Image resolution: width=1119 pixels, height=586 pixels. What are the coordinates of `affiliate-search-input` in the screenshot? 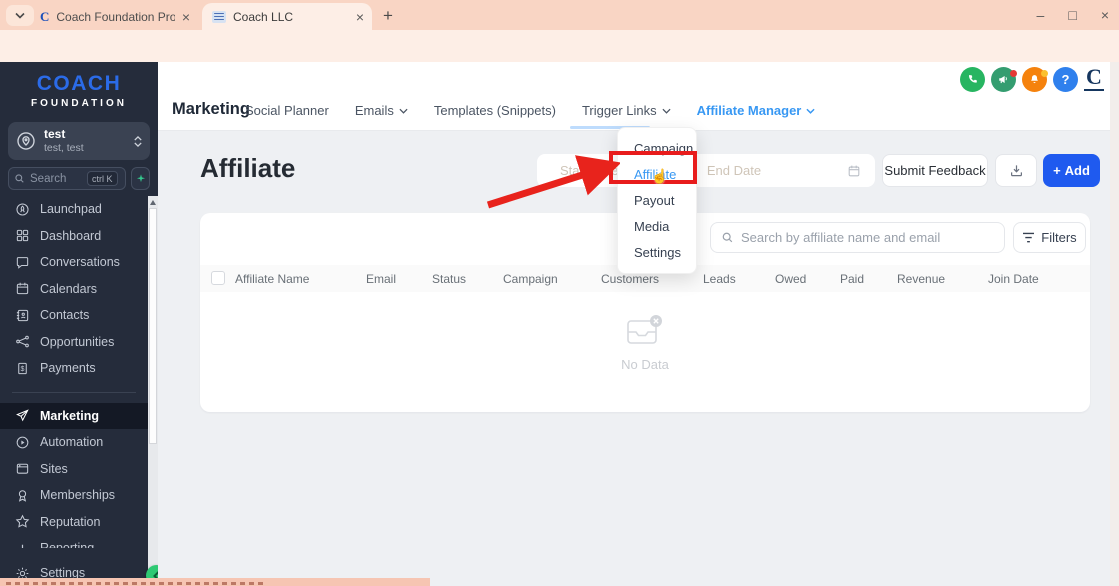 It's located at (856, 237).